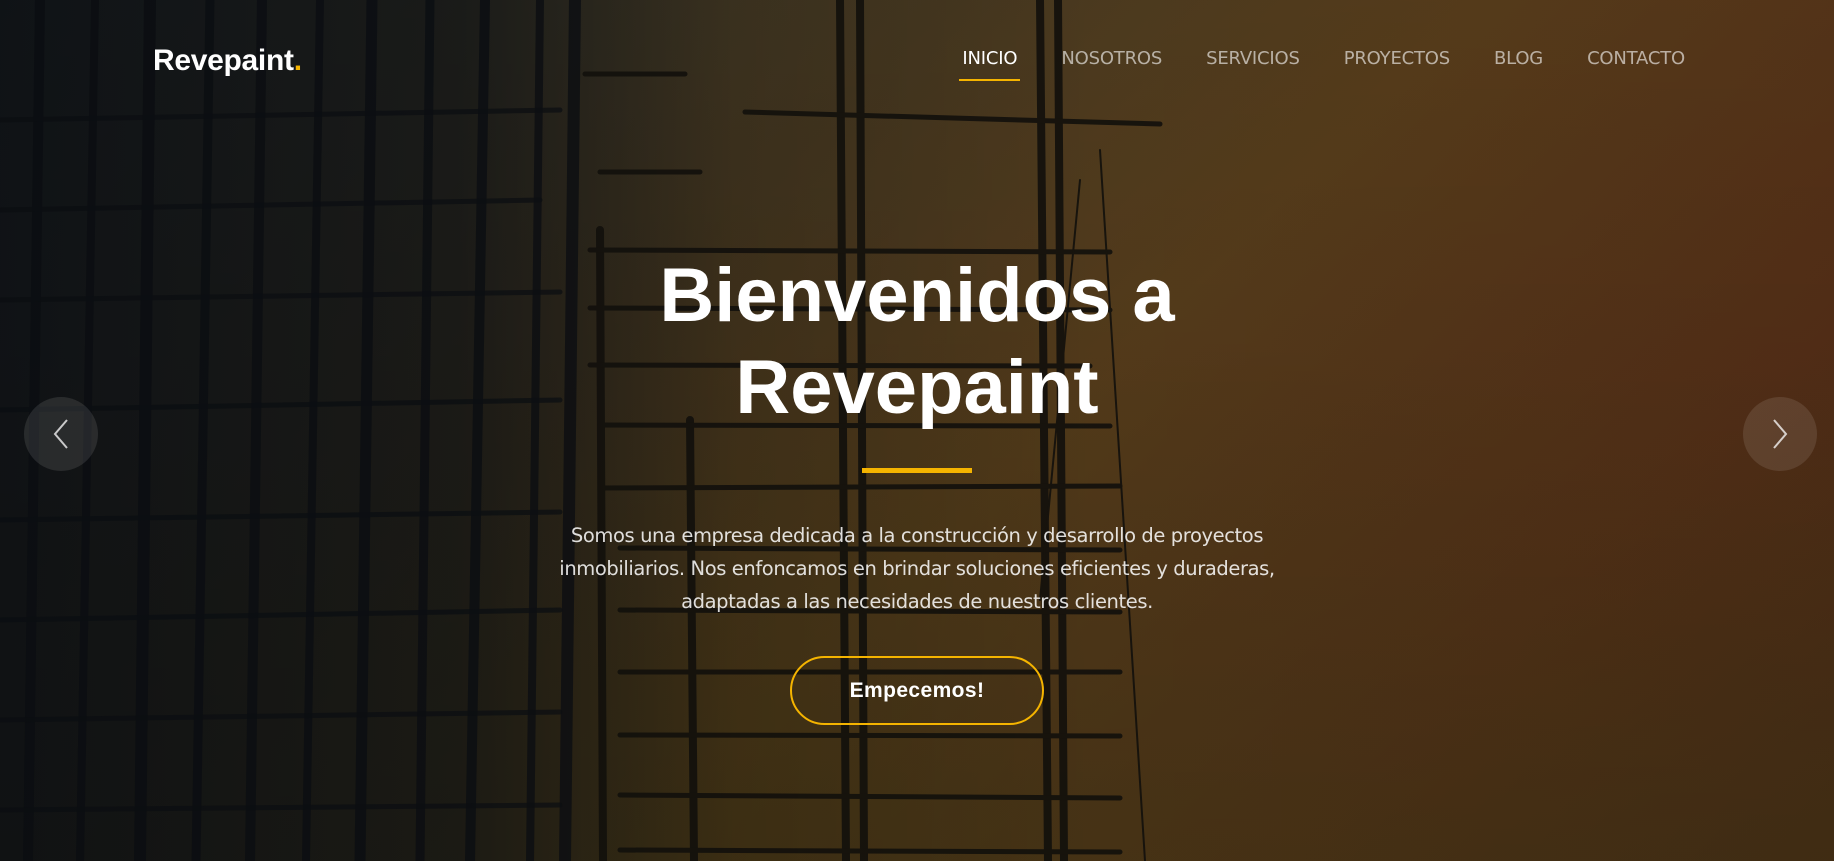 The height and width of the screenshot is (861, 1834). I want to click on carousel-prev-button, so click(61, 434).